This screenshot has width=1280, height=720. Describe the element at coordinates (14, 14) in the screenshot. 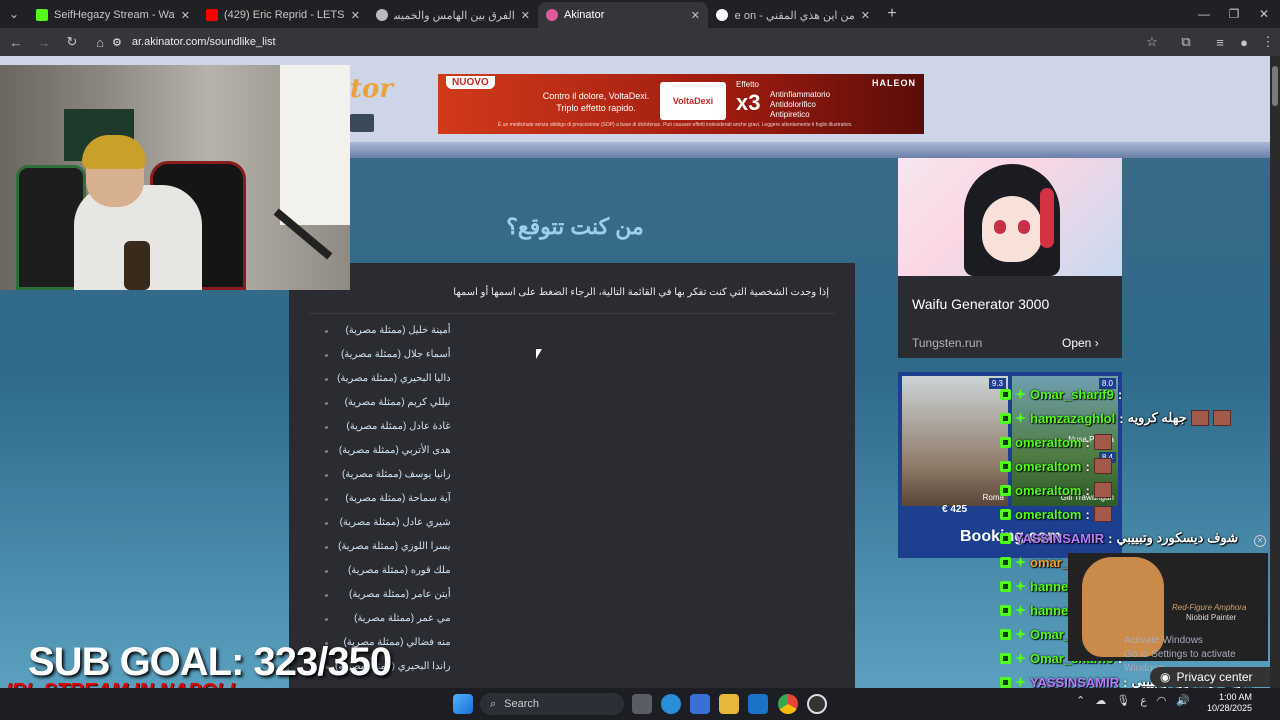

I see `tab-search-button: ⌄` at that location.